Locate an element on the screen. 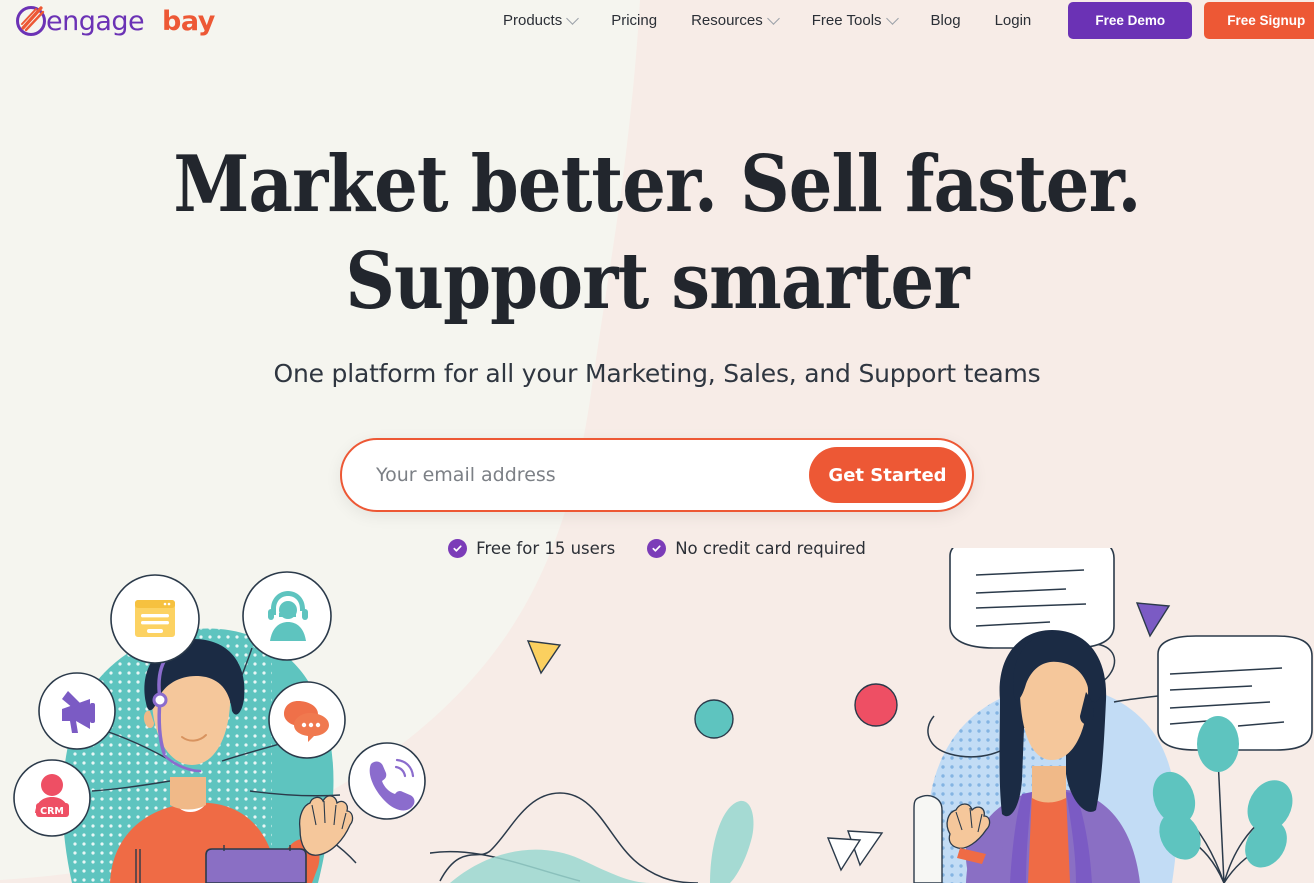  badge-label: No credit card required is located at coordinates (770, 548).